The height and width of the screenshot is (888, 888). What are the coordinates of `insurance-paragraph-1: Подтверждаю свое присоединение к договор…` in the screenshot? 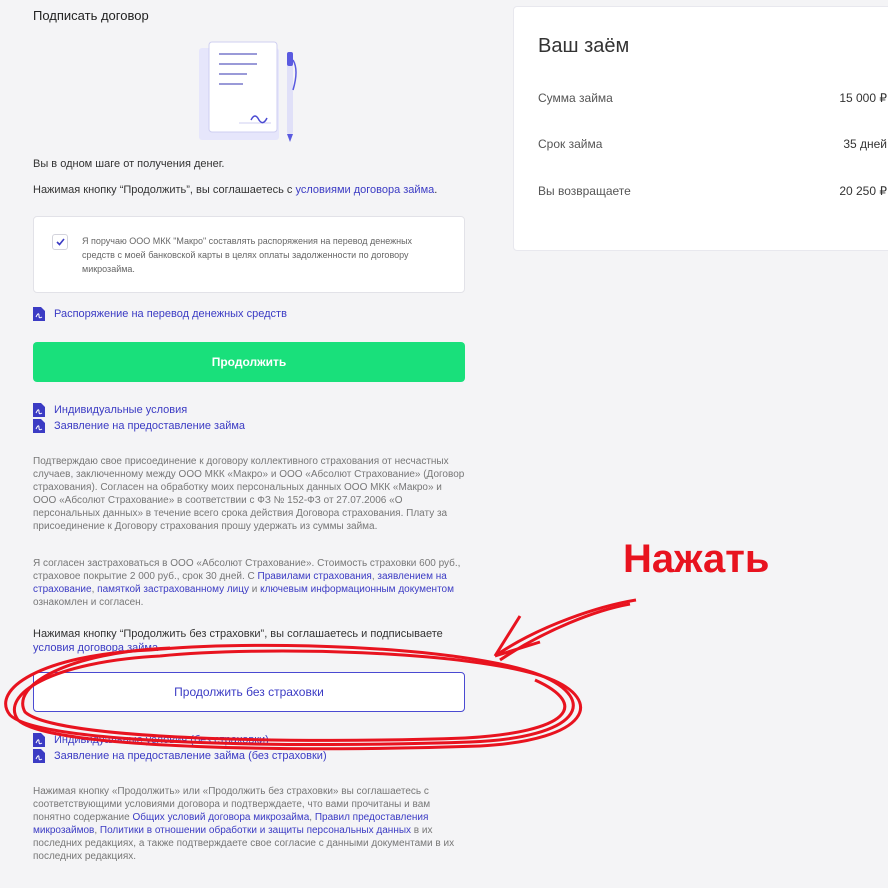 It's located at (249, 494).